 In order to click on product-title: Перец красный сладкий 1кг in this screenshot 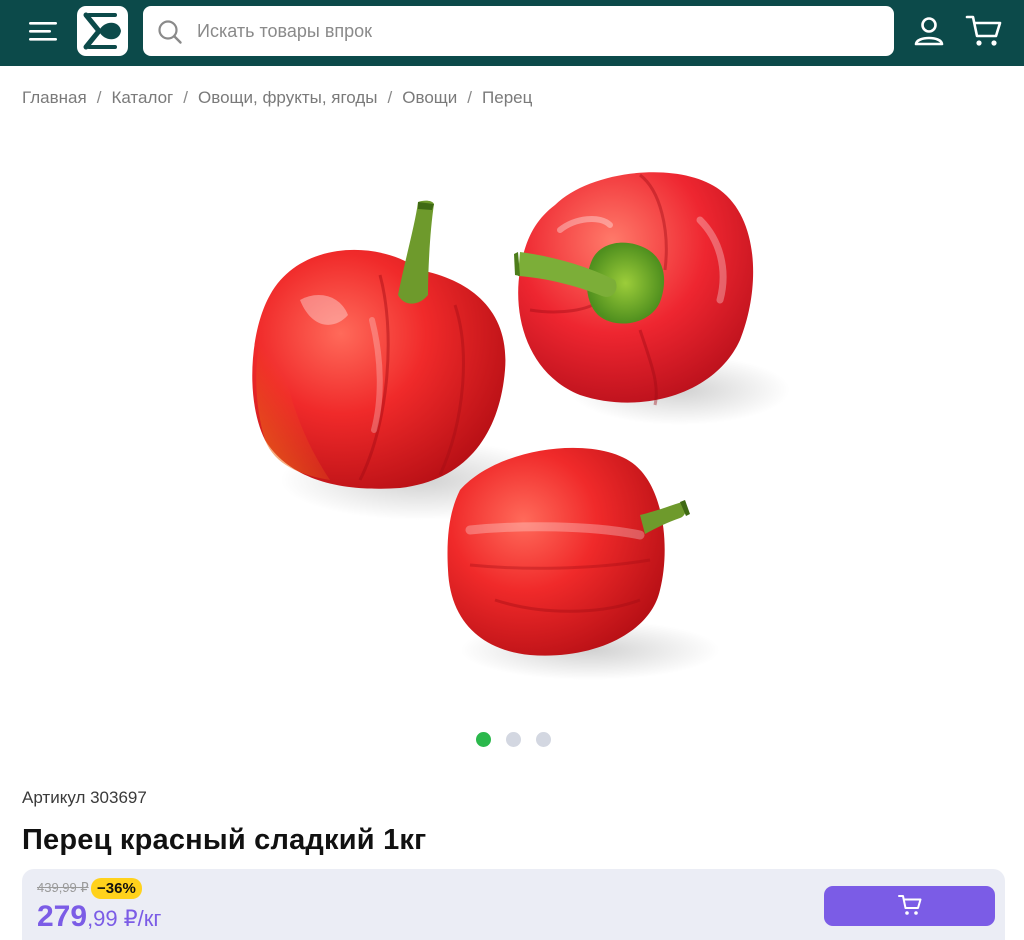, I will do `click(224, 840)`.